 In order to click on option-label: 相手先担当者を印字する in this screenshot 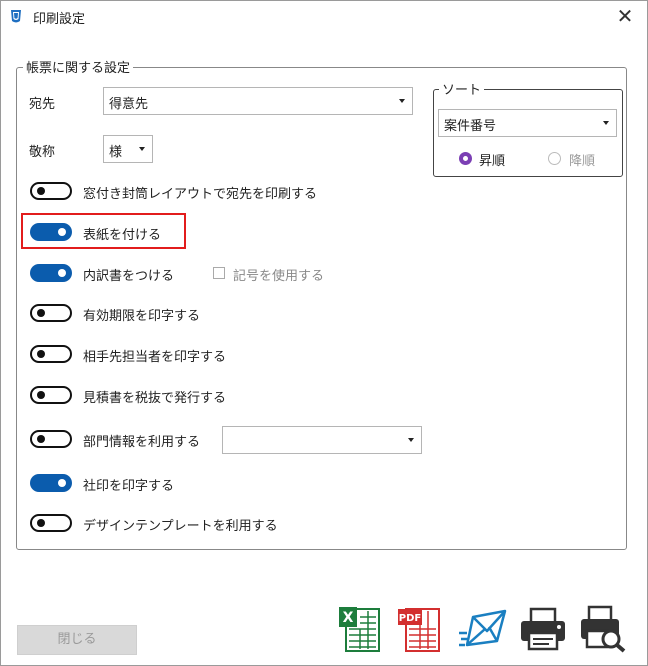, I will do `click(155, 357)`.